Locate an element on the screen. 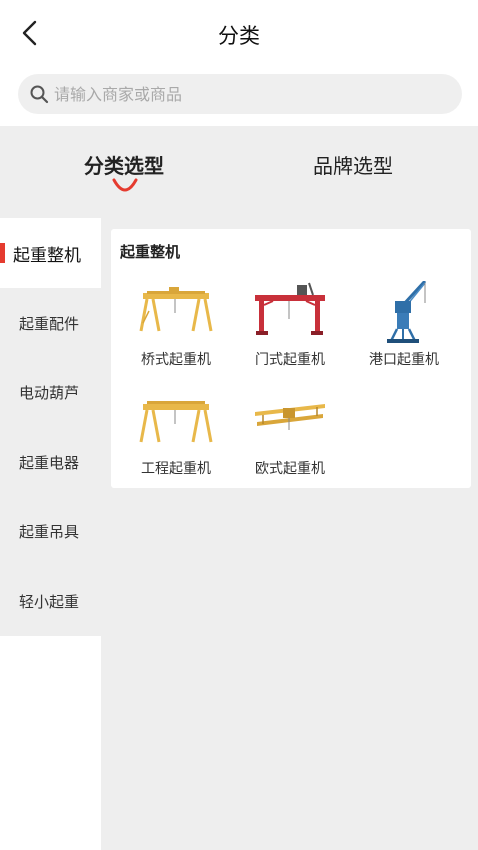 Image resolution: width=478 pixels, height=850 pixels. bridge-crane-icon is located at coordinates (176, 309).